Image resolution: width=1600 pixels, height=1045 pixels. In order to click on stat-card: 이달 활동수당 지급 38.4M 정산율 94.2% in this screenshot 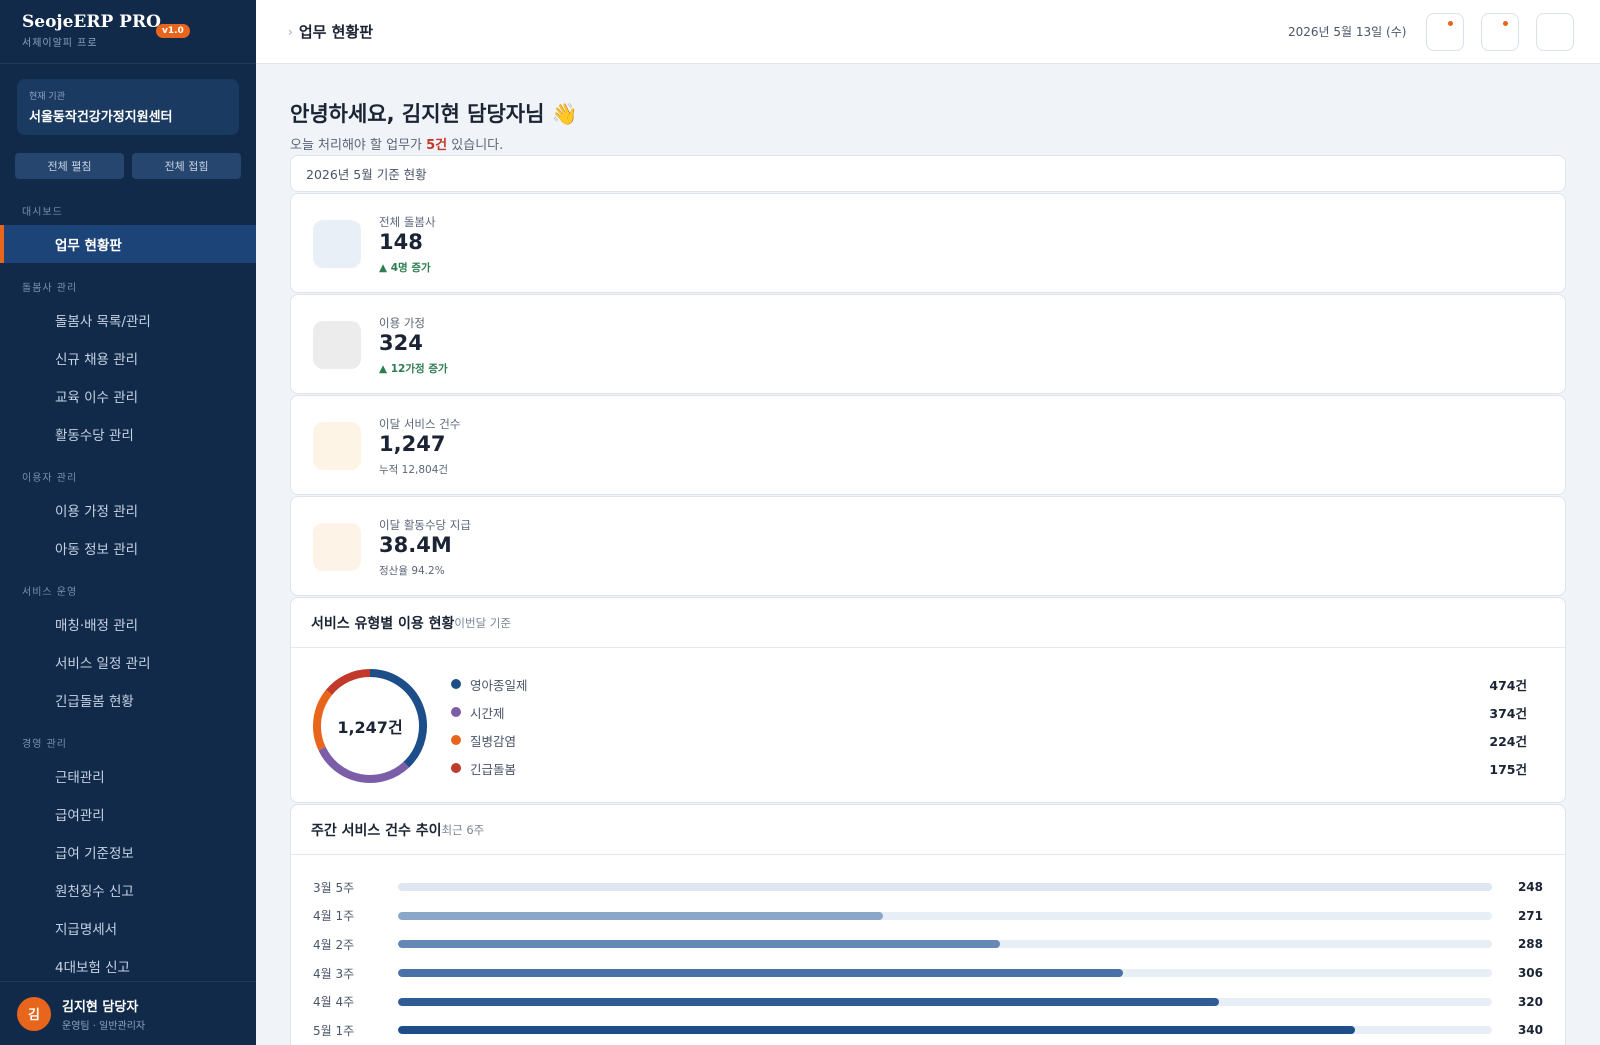, I will do `click(928, 546)`.